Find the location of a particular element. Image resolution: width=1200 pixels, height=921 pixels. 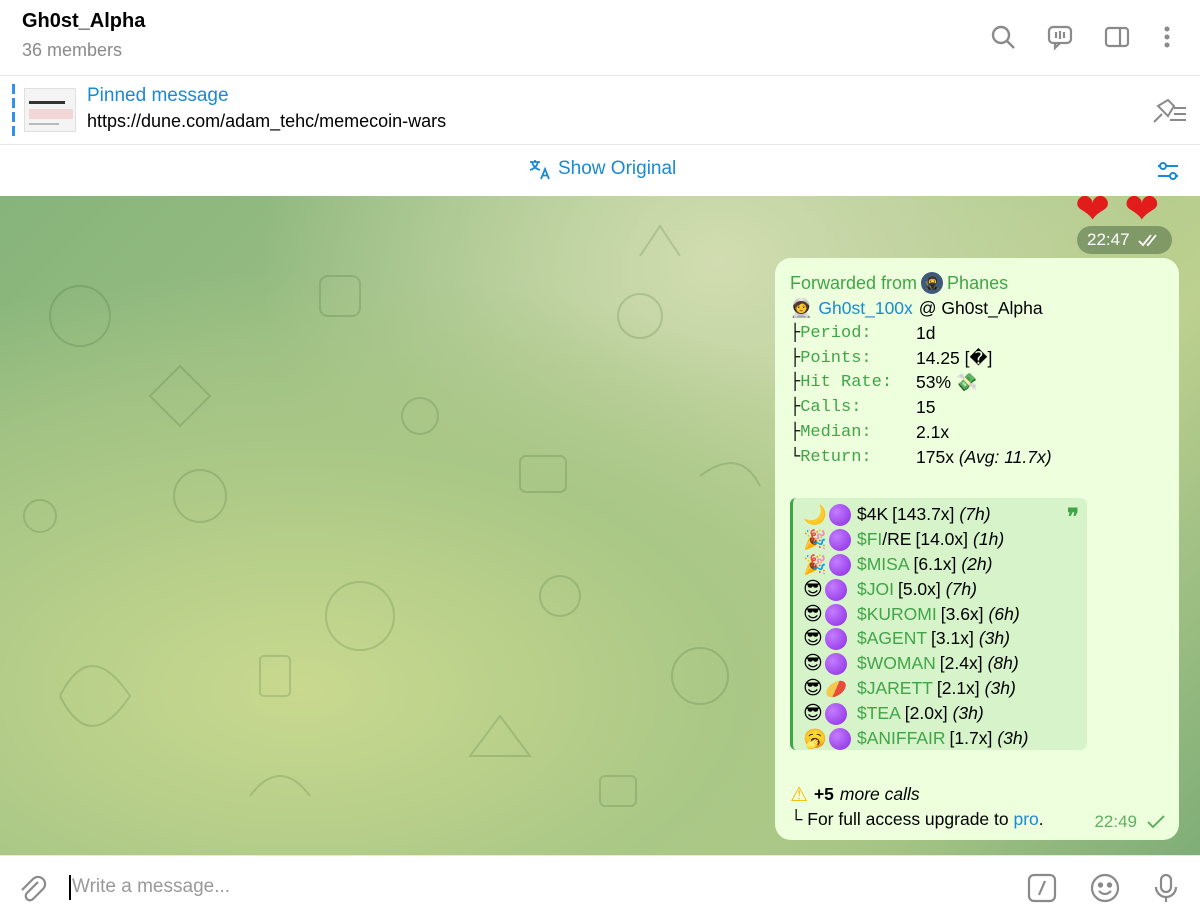

token-symbol: $AGENT is located at coordinates (892, 638).